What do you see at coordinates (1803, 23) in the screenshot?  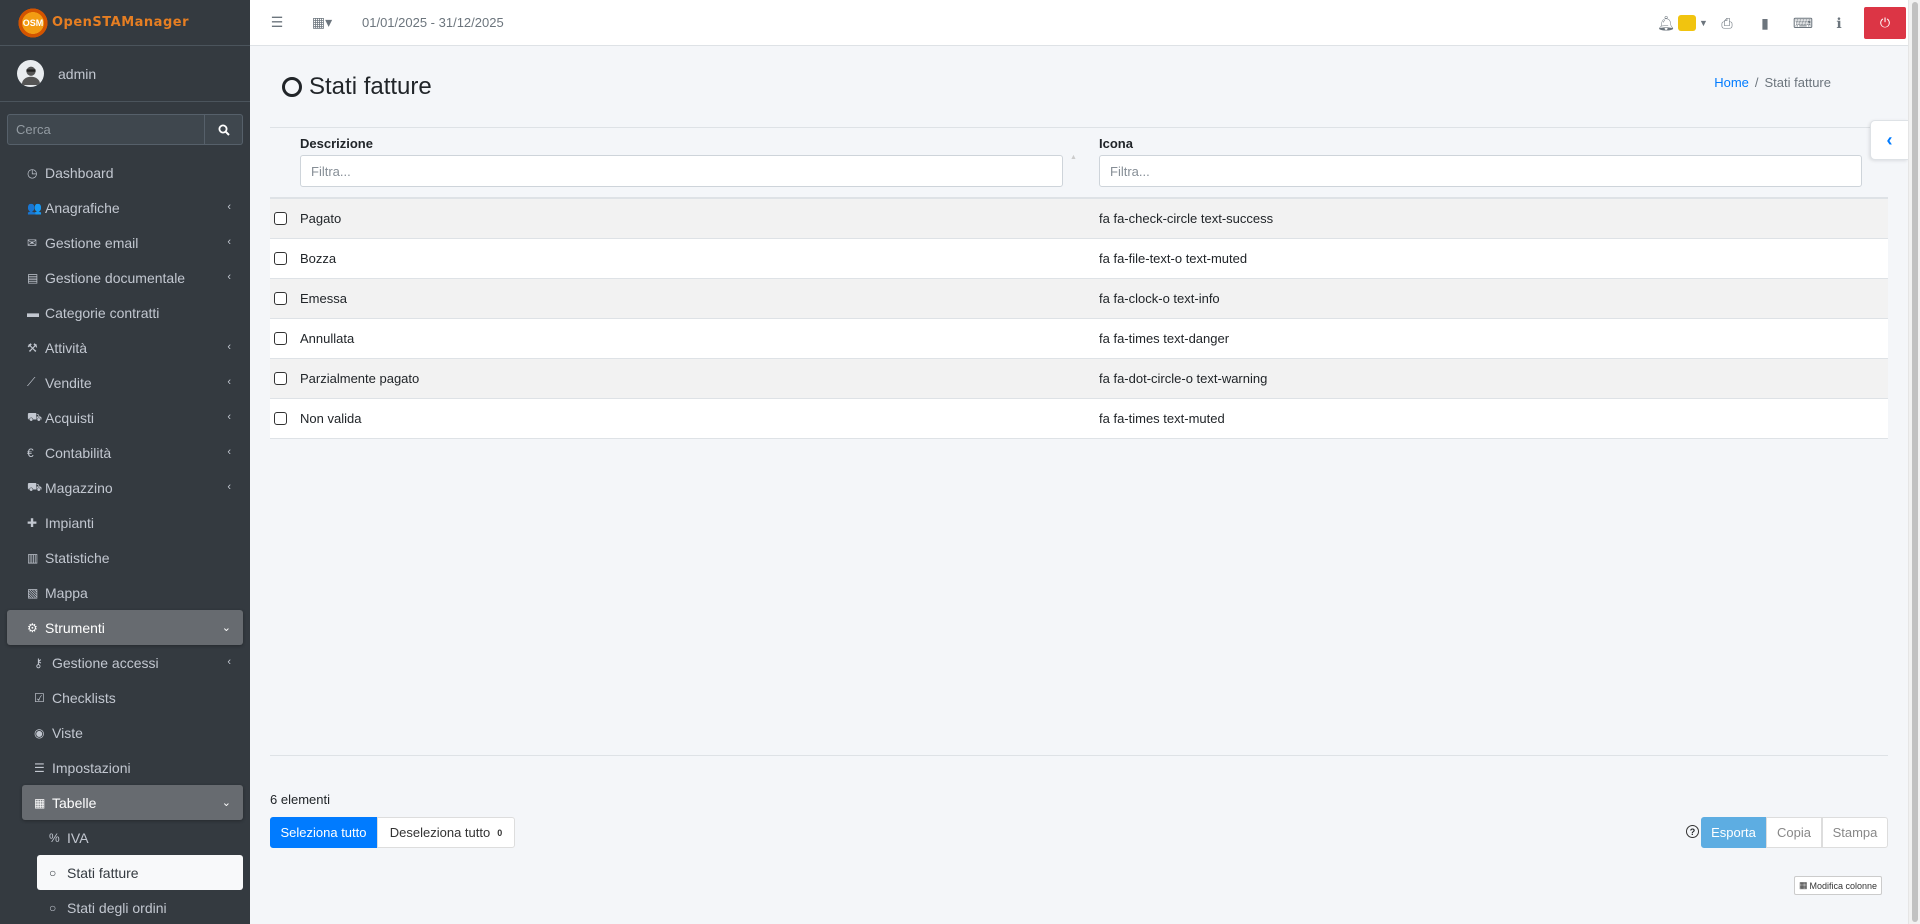 I see `keyboard-button: ⌨` at bounding box center [1803, 23].